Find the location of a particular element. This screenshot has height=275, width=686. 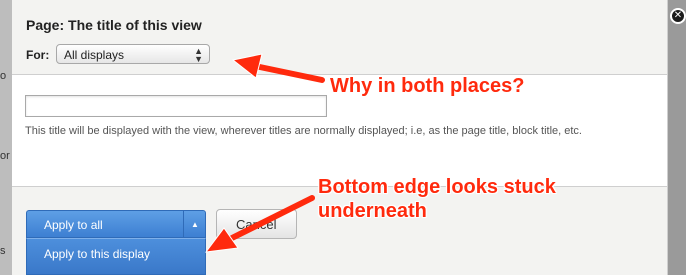

annotation-arrows is located at coordinates (264, 153).